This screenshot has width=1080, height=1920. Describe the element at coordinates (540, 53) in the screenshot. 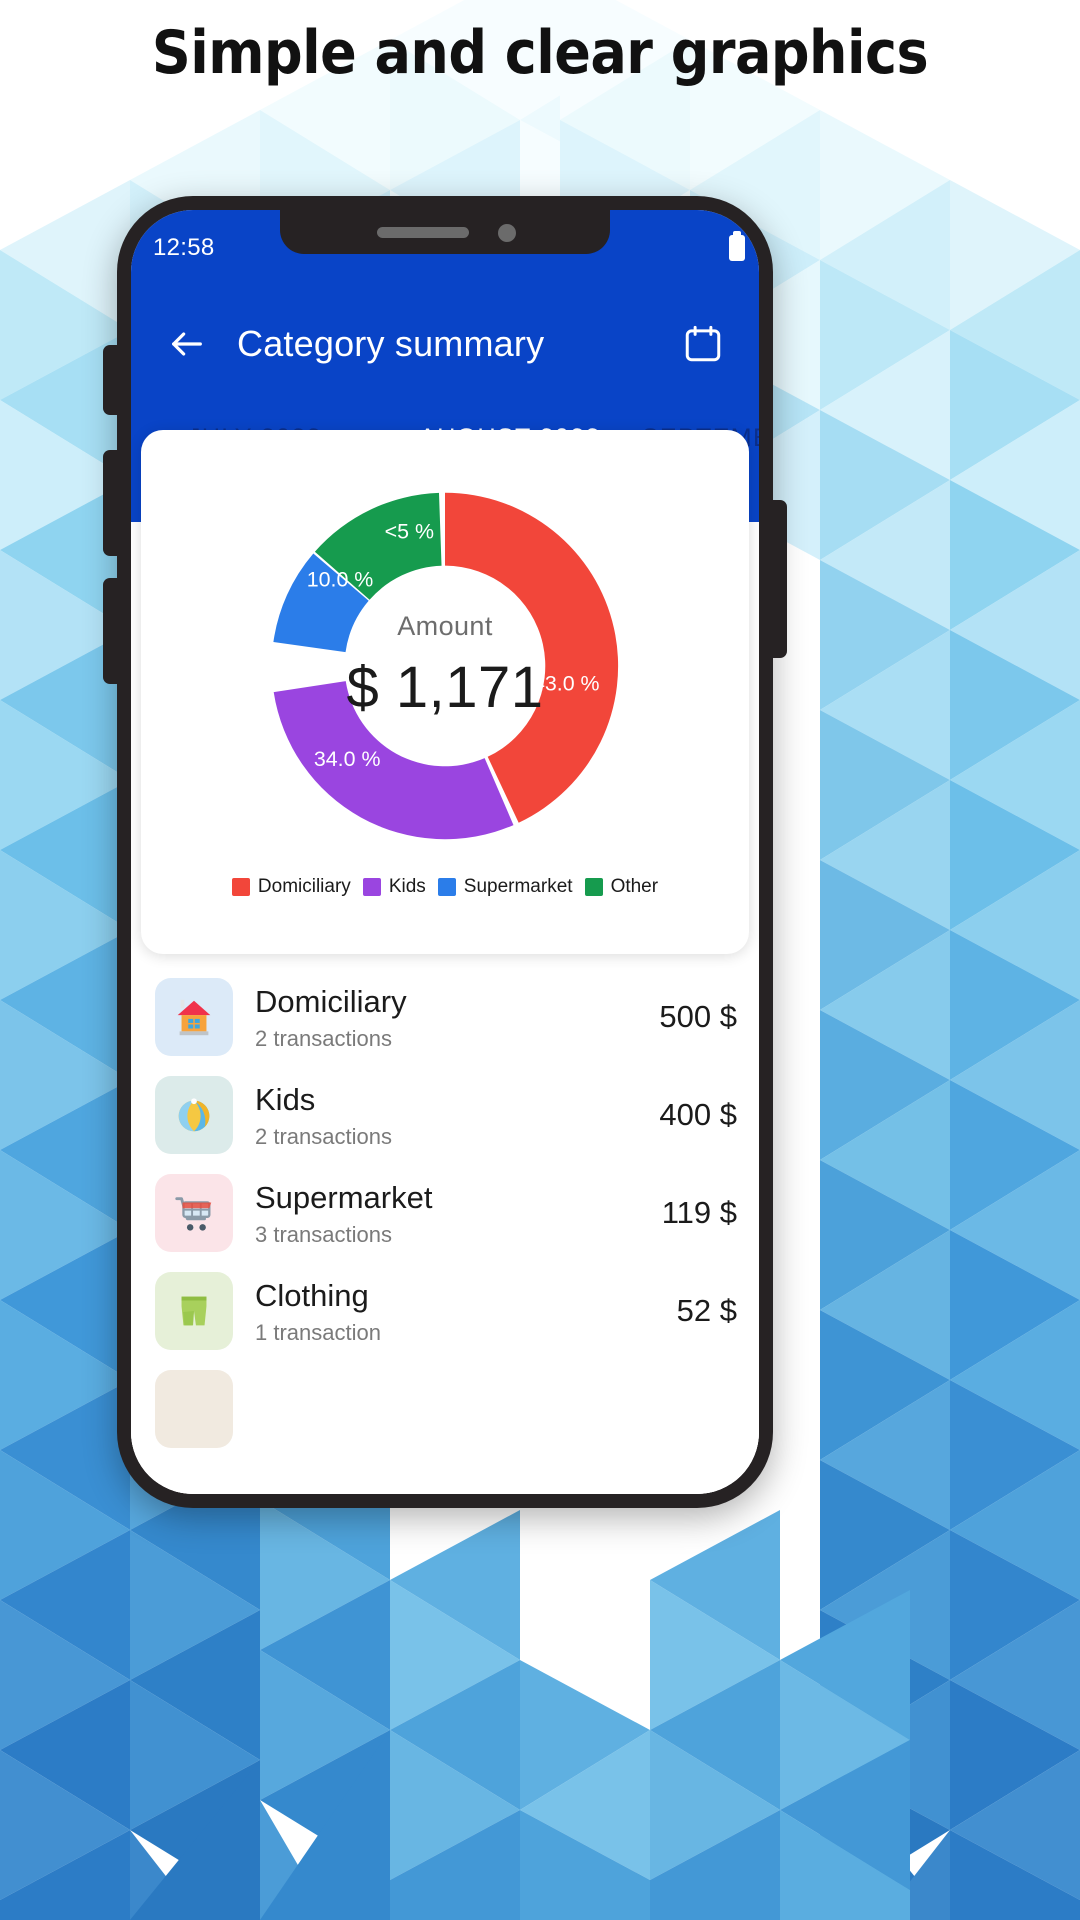

I see `promo-headline: Simple and clear graphics` at that location.